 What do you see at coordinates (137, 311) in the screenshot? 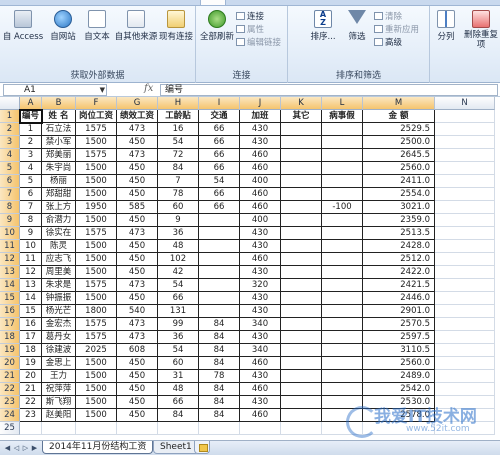
I see `table-cell: 540` at bounding box center [137, 311].